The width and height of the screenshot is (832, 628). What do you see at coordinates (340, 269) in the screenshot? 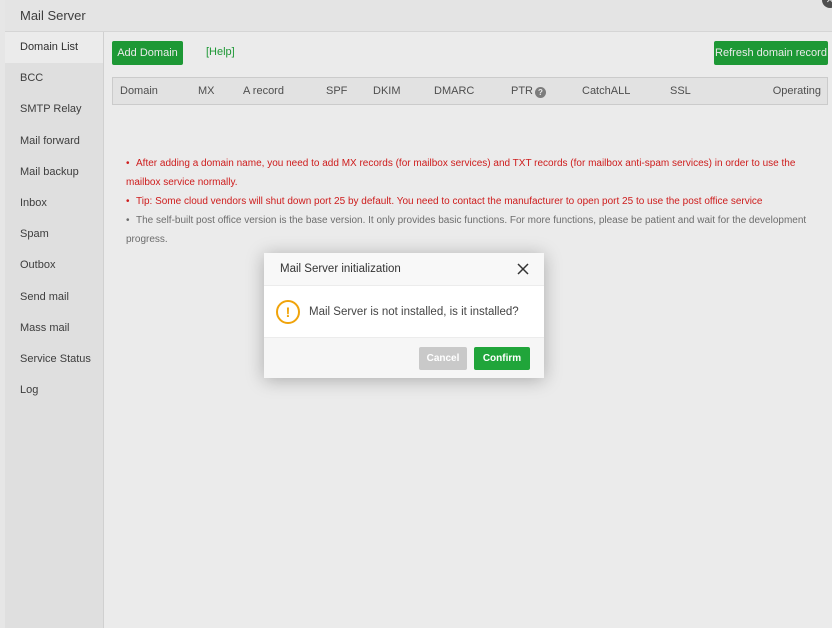
I see `dialog-title: Mail Server initialization` at bounding box center [340, 269].